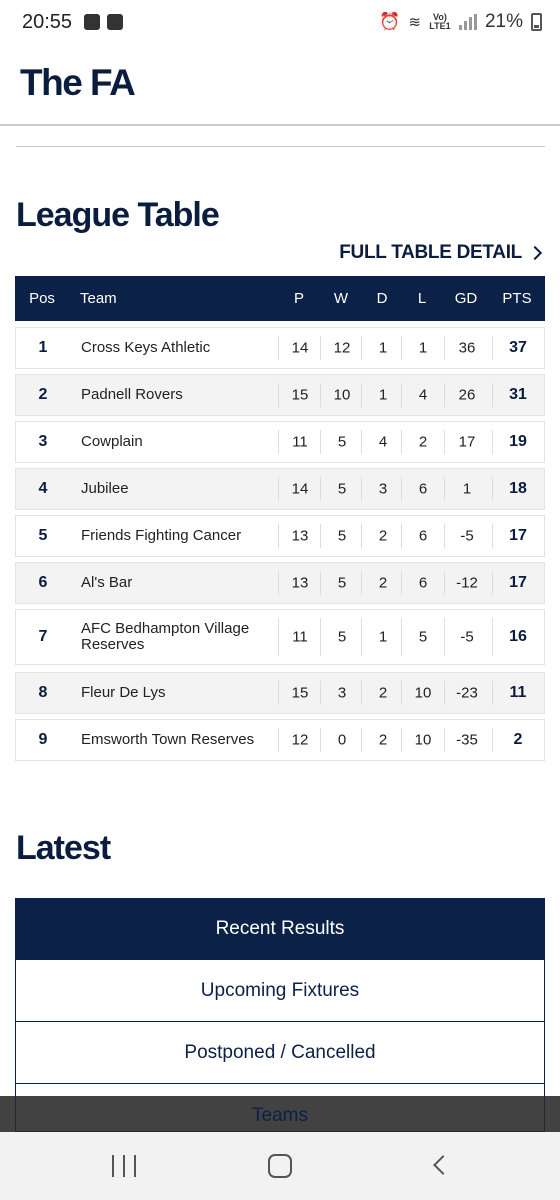 Image resolution: width=560 pixels, height=1200 pixels. Describe the element at coordinates (280, 395) in the screenshot. I see `table-row: 2 Padnell Rovers 15 10 1 4 26 31` at that location.